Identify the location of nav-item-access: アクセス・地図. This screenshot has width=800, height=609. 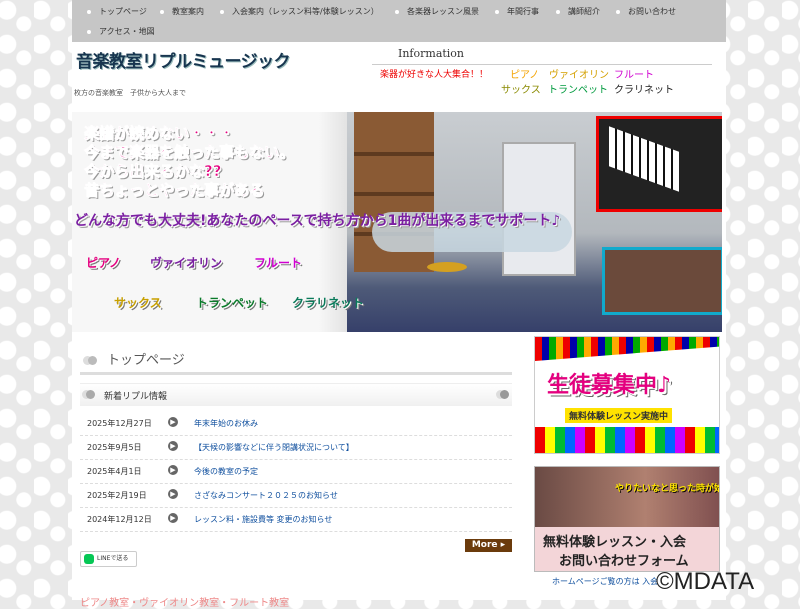
(121, 31).